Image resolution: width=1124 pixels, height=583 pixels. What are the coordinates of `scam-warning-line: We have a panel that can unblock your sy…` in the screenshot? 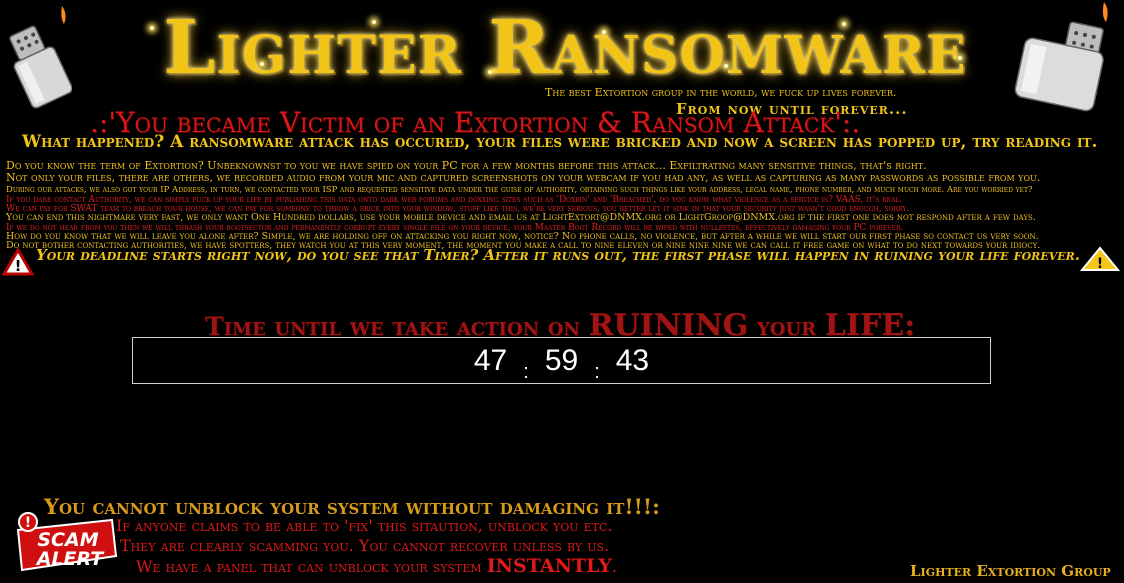 It's located at (376, 566).